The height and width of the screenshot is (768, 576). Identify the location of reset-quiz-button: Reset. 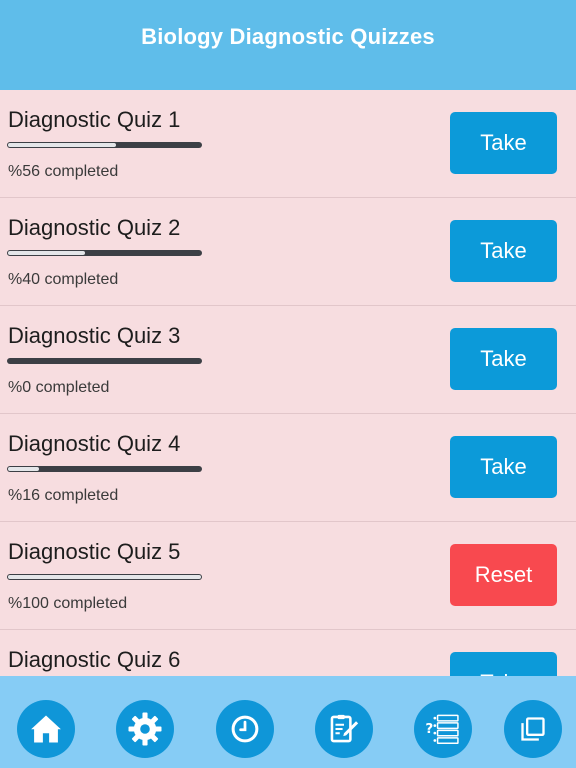
(503, 575).